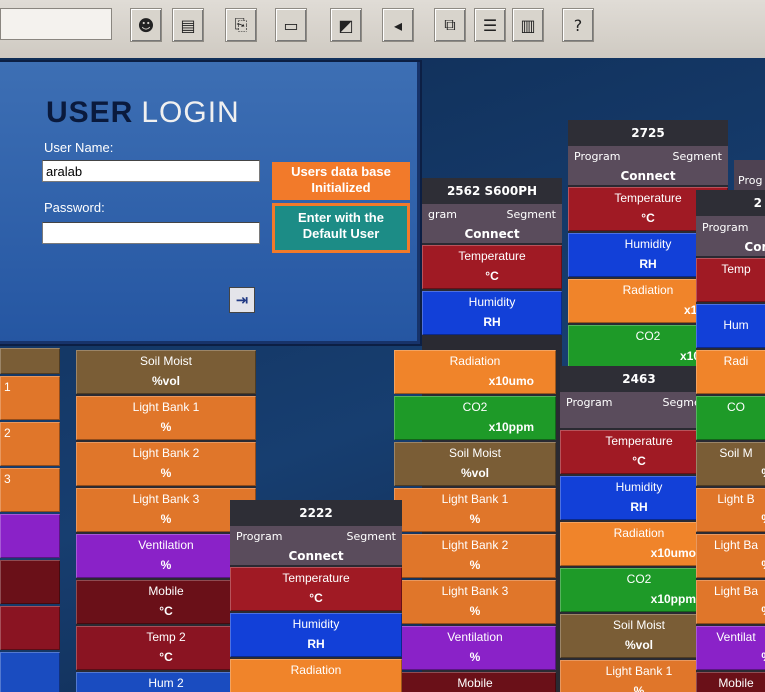 The height and width of the screenshot is (692, 765). Describe the element at coordinates (146, 25) in the screenshot. I see `user-icon: ☻` at that location.